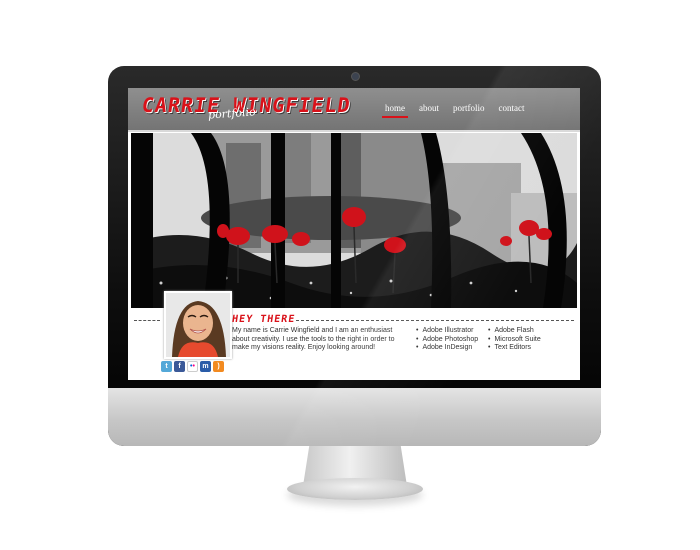  I want to click on nav-item-portfolio: portfolio, so click(469, 110).